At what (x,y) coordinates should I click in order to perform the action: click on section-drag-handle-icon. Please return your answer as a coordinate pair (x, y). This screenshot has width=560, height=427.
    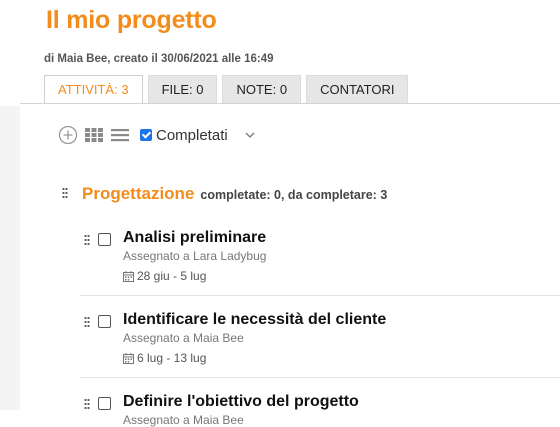
    Looking at the image, I should click on (65, 193).